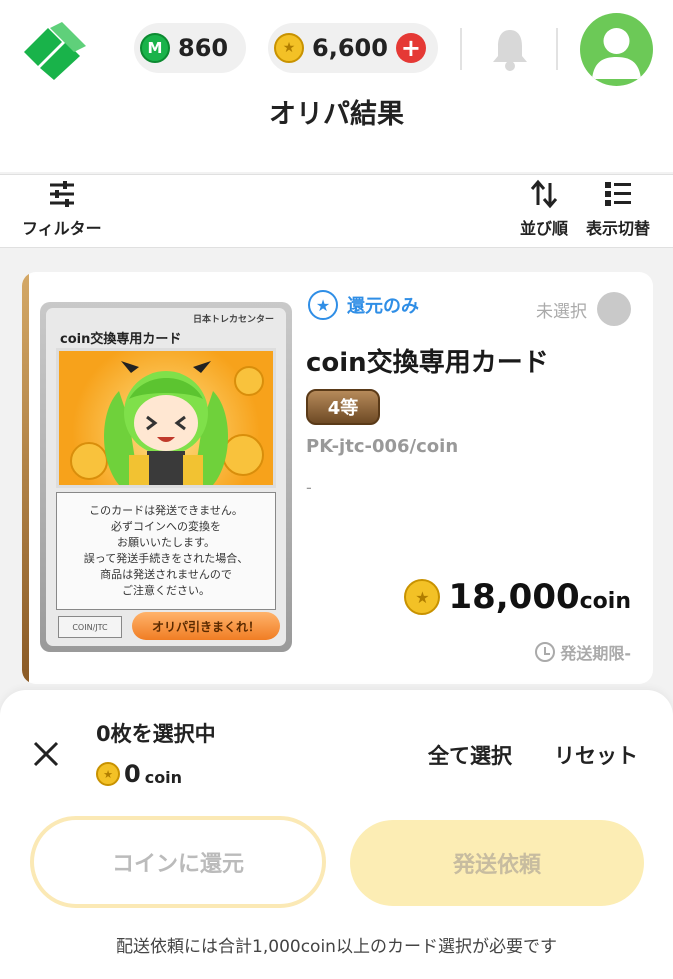  What do you see at coordinates (383, 306) in the screenshot?
I see `refund-only-label: 還元のみ` at bounding box center [383, 306].